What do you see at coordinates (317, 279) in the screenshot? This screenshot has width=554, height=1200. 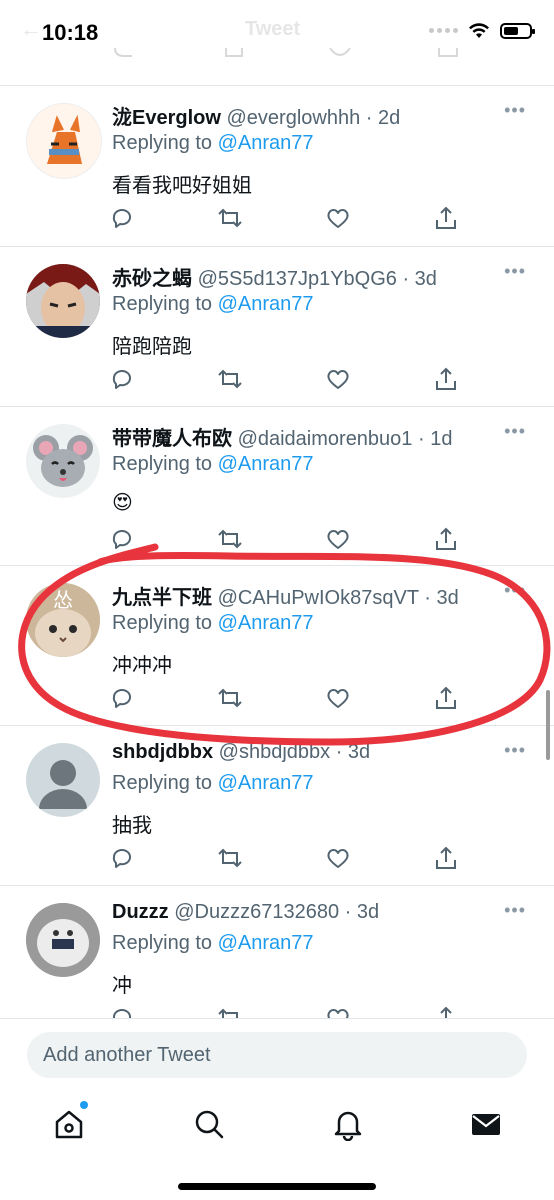 I see `handle-and-time: @5S5d137Jp1YbQG6 · 3d` at bounding box center [317, 279].